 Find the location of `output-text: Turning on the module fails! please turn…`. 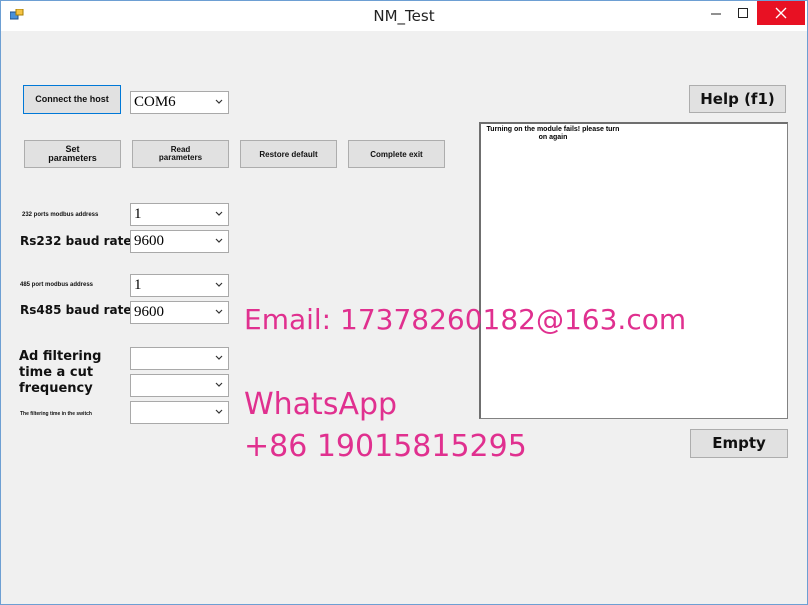

output-text: Turning on the module fails! please turn… is located at coordinates (553, 133).